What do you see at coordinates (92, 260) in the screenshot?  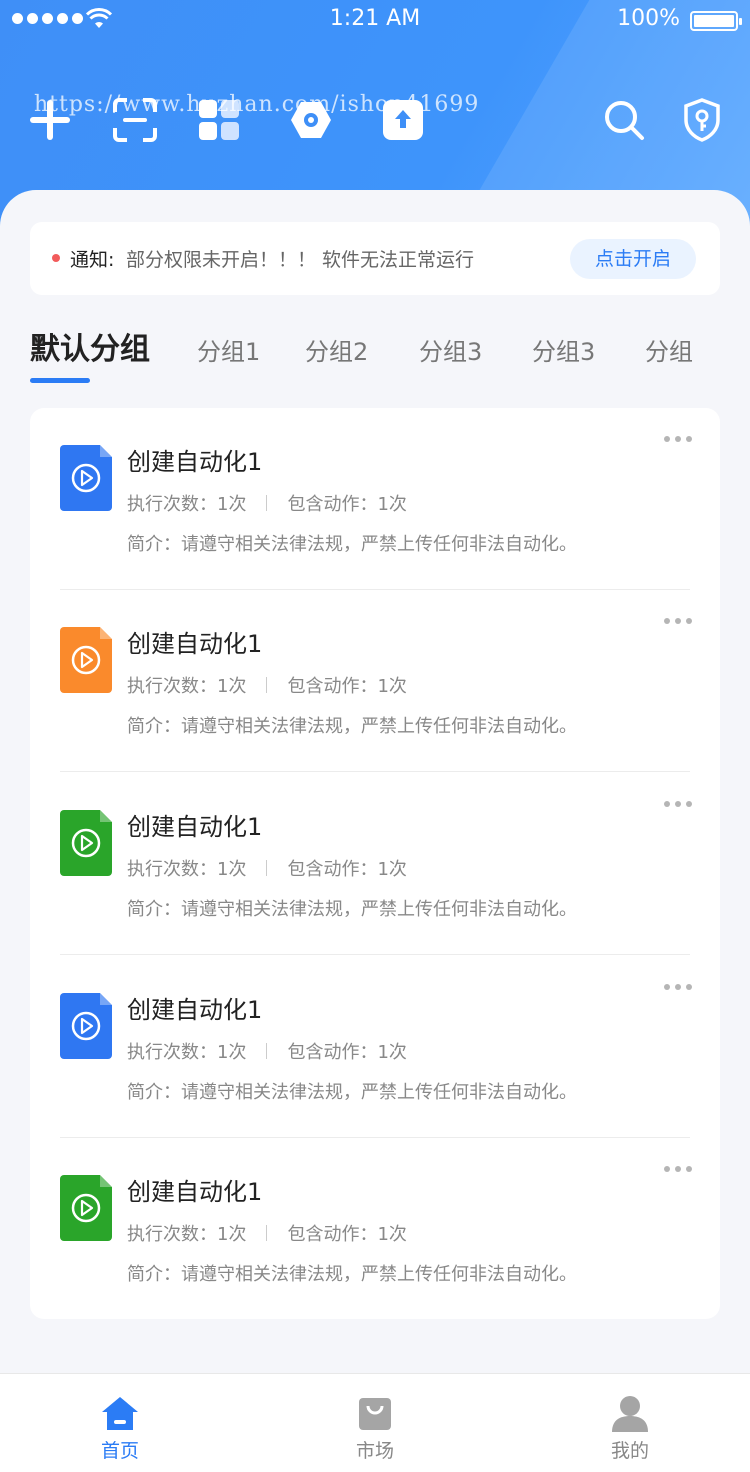 I see `notice-label: 通知:` at bounding box center [92, 260].